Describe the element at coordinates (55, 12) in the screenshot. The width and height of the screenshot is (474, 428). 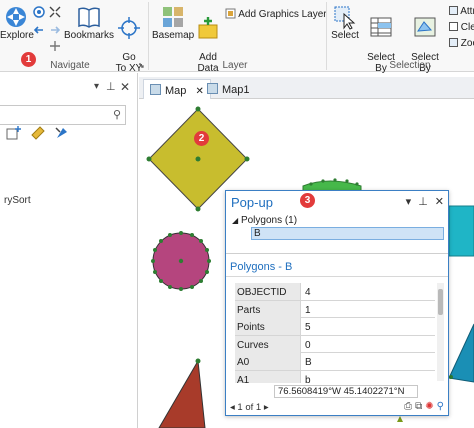
I see `fixed-zoom-icon` at that location.